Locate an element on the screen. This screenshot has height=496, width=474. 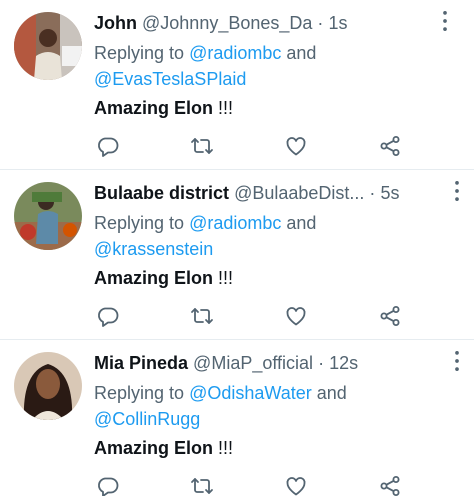
mention-link: @OdishaWater is located at coordinates (250, 393).